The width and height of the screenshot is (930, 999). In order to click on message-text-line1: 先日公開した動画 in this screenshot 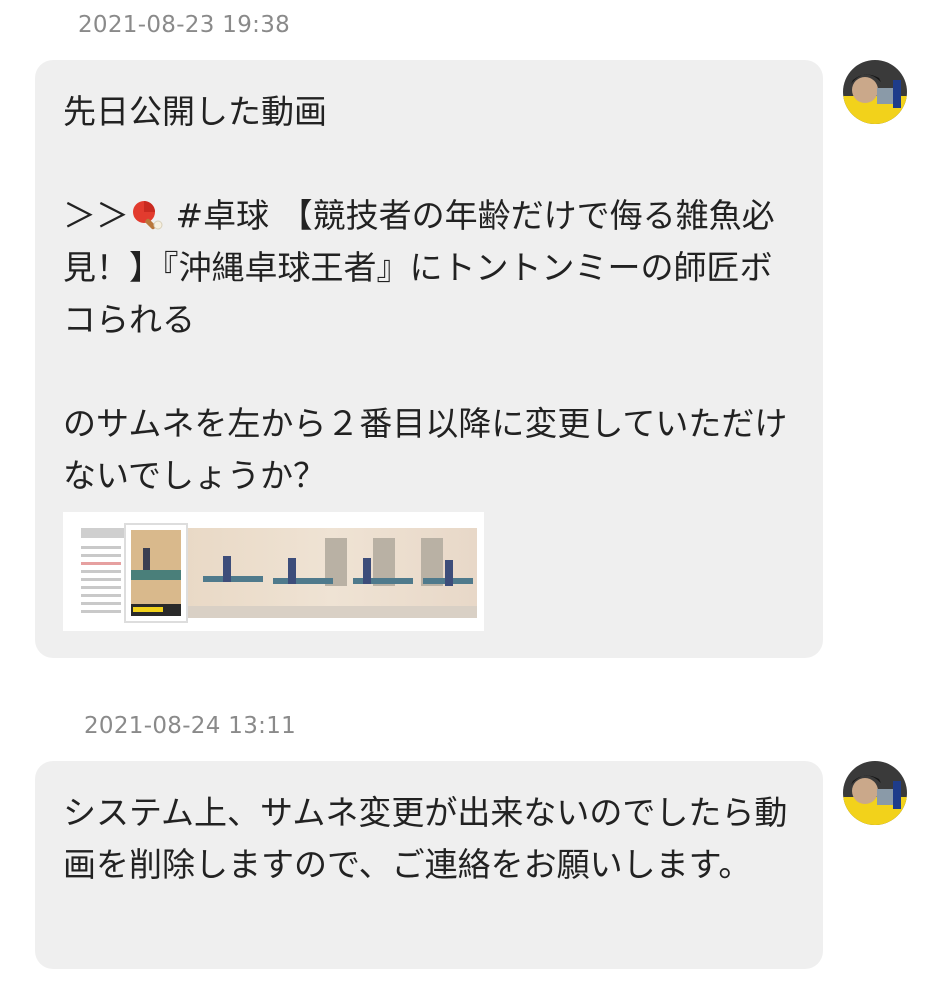, I will do `click(195, 111)`.